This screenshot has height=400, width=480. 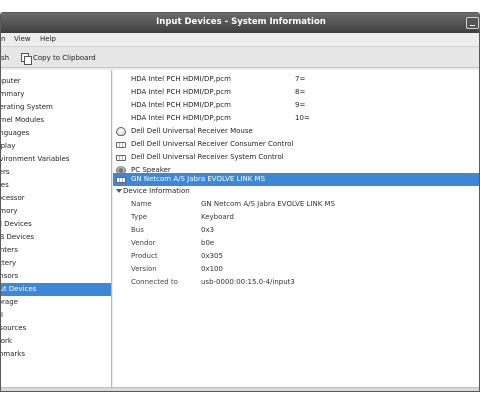 I want to click on sidebar-item-label: ices, so click(x=5, y=185).